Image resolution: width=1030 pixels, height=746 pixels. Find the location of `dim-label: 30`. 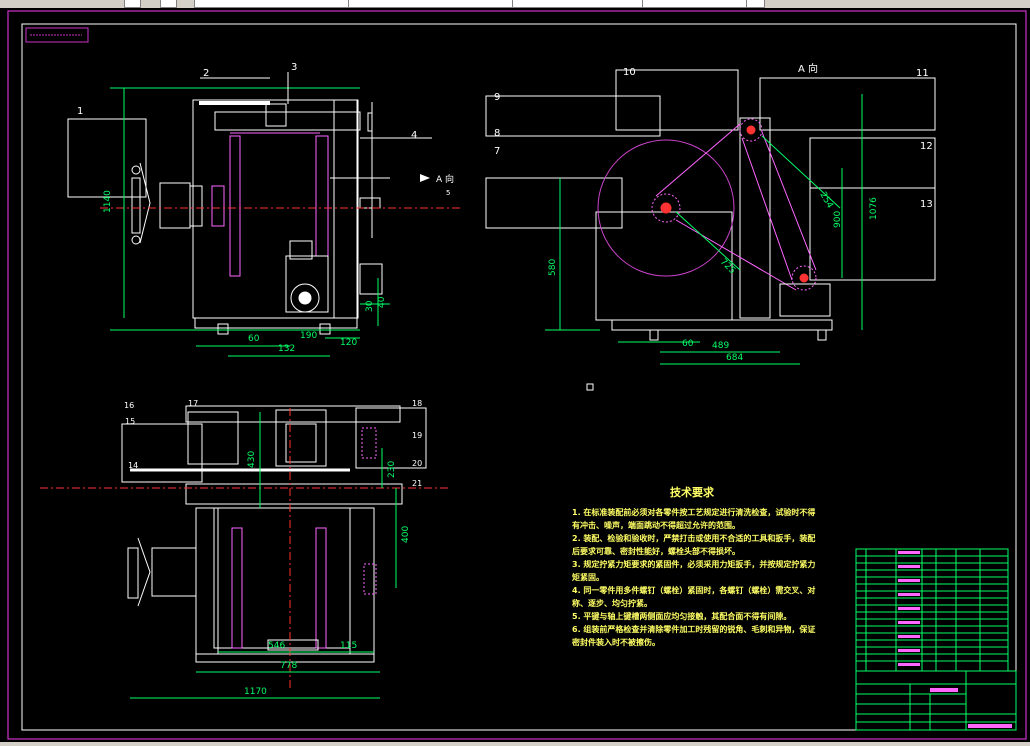

dim-label: 30 is located at coordinates (370, 306).